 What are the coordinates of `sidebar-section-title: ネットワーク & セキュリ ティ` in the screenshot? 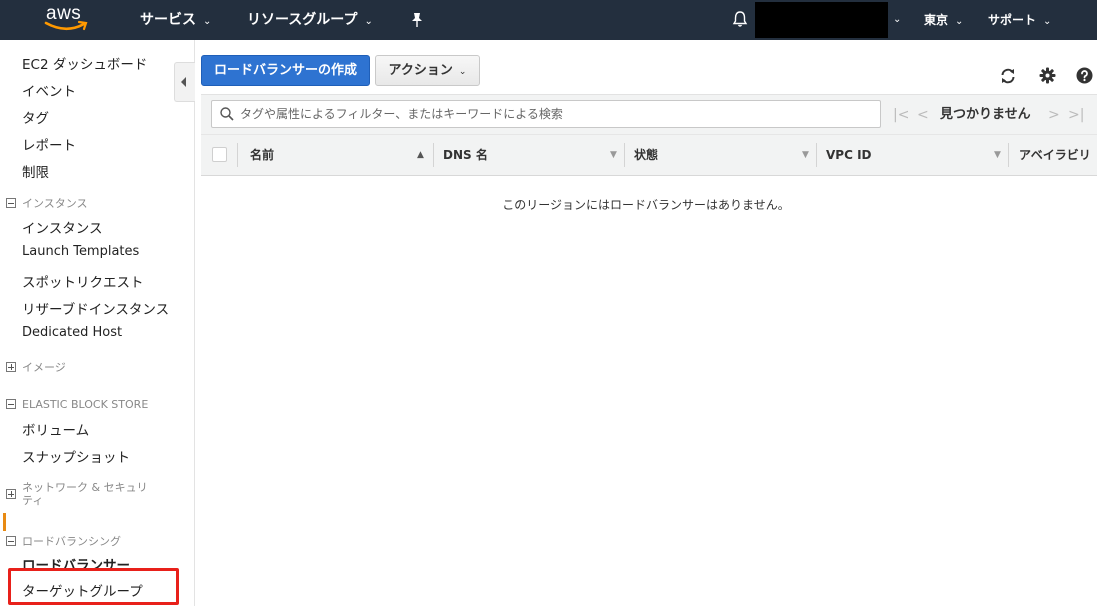 It's located at (85, 494).